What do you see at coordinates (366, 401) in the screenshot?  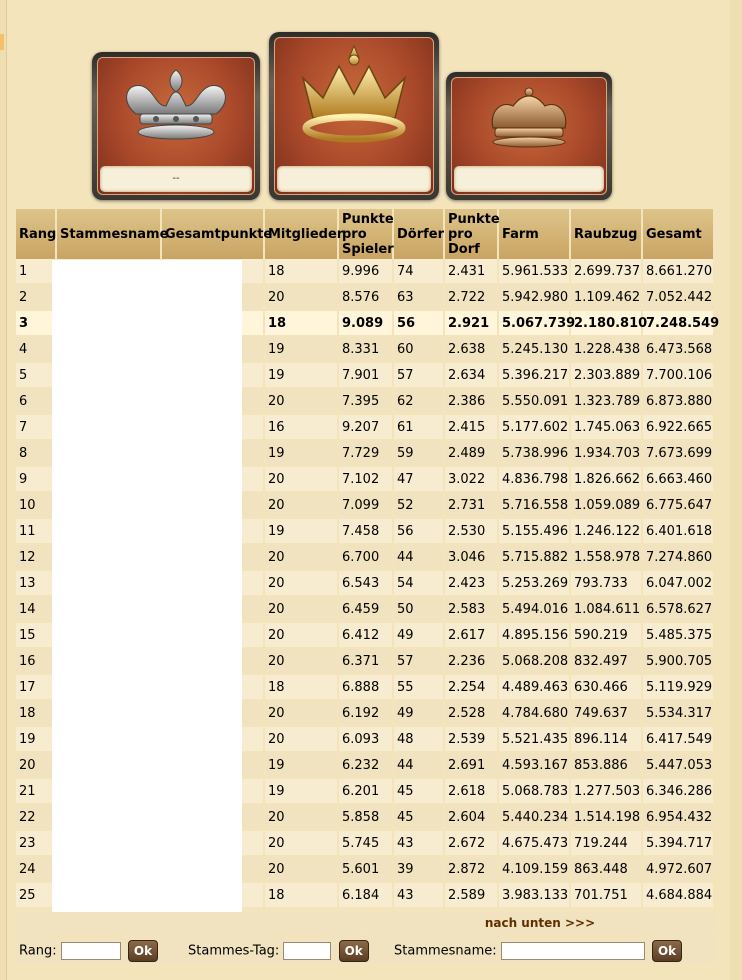 I see `points-per-player-cell: 7.395` at bounding box center [366, 401].